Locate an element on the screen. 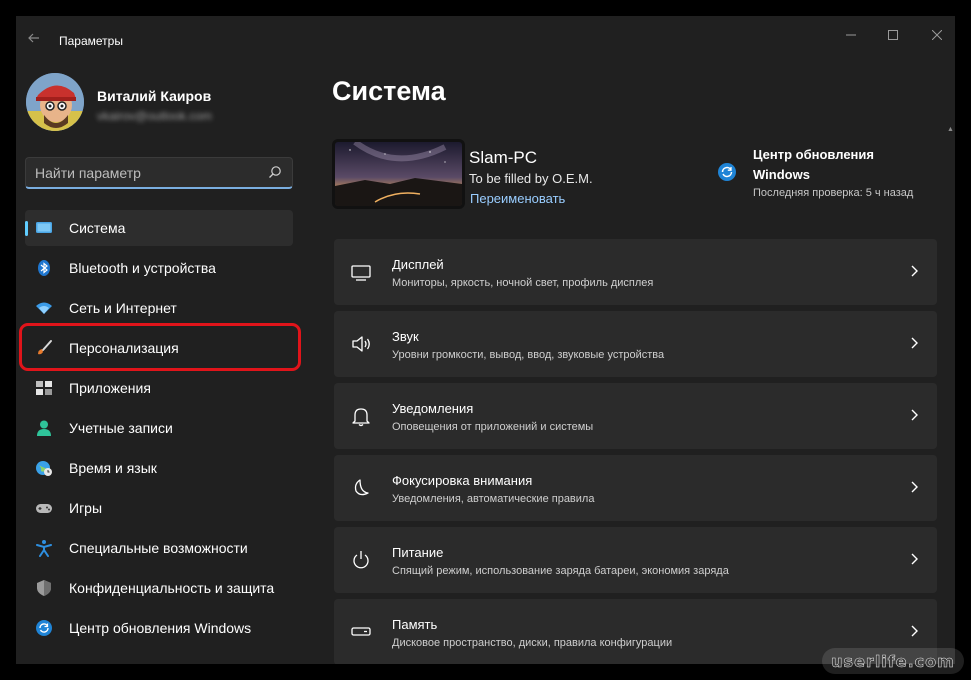 The width and height of the screenshot is (971, 680). card-title: Фокусировка внимания is located at coordinates (462, 480).